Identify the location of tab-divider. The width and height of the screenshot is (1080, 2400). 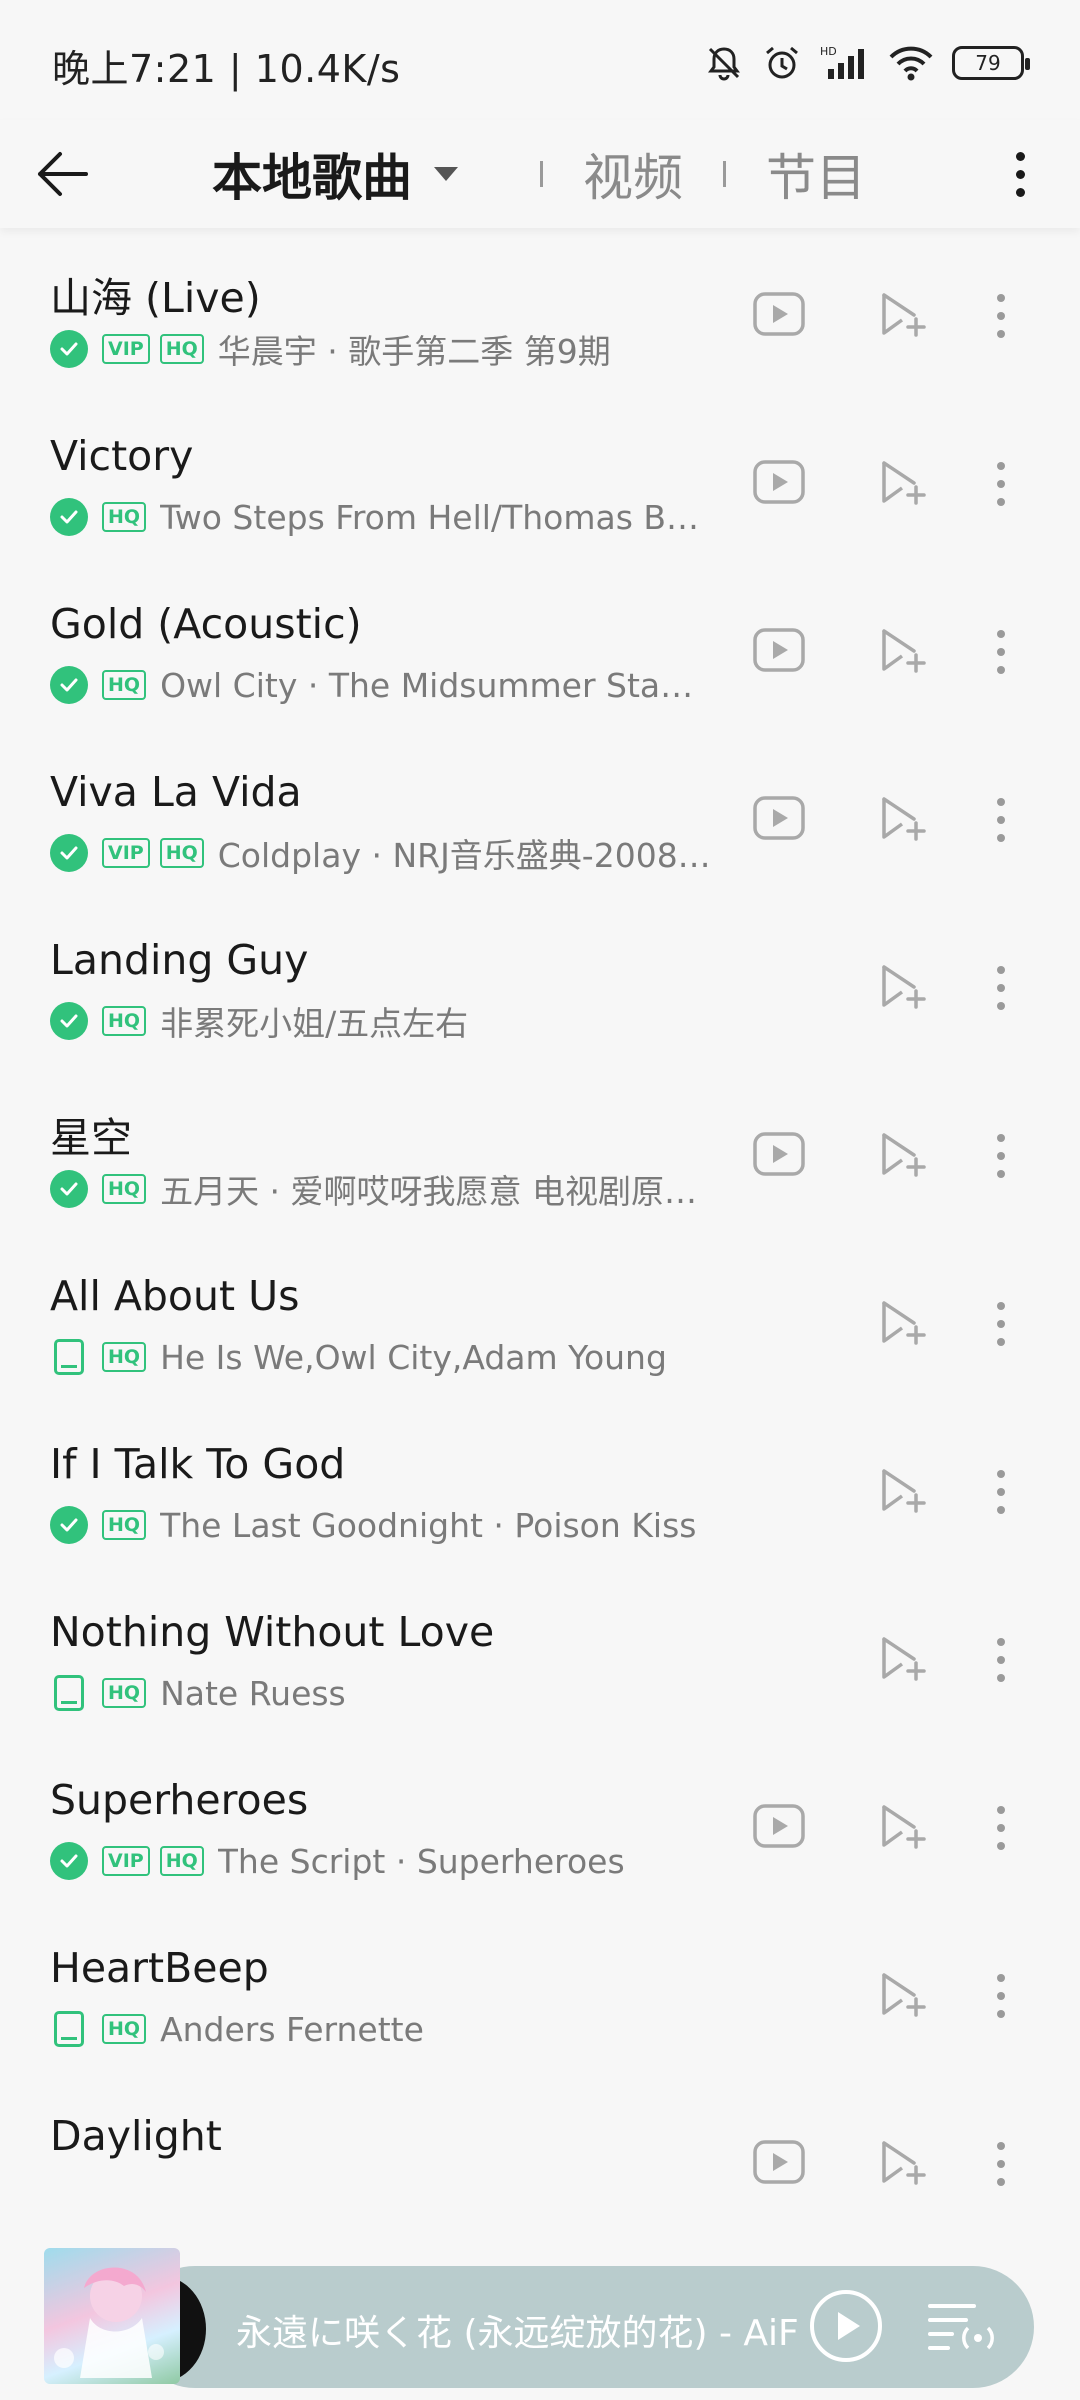
(541, 174).